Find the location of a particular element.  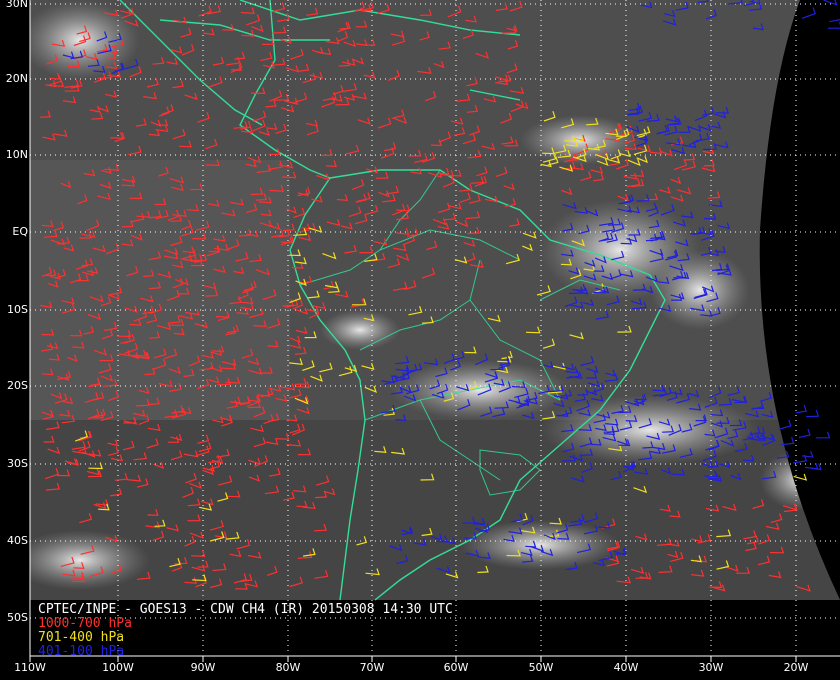

lat-label-20n: 20N is located at coordinates (16, 78).